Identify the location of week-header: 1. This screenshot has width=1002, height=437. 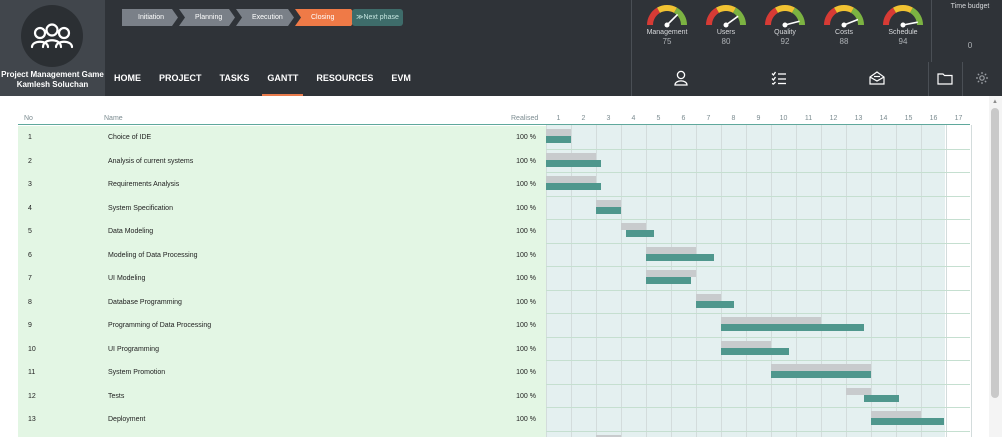
(558, 118).